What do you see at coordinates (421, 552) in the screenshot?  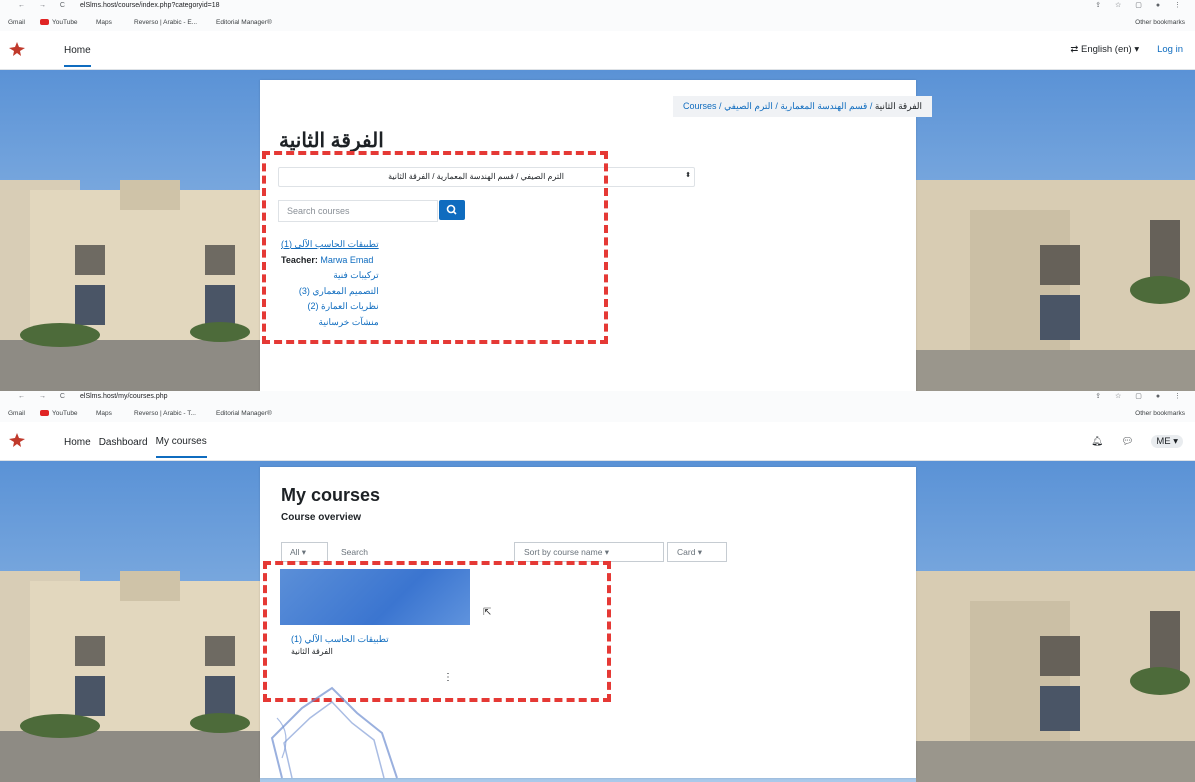 I see `search-input: Search` at bounding box center [421, 552].